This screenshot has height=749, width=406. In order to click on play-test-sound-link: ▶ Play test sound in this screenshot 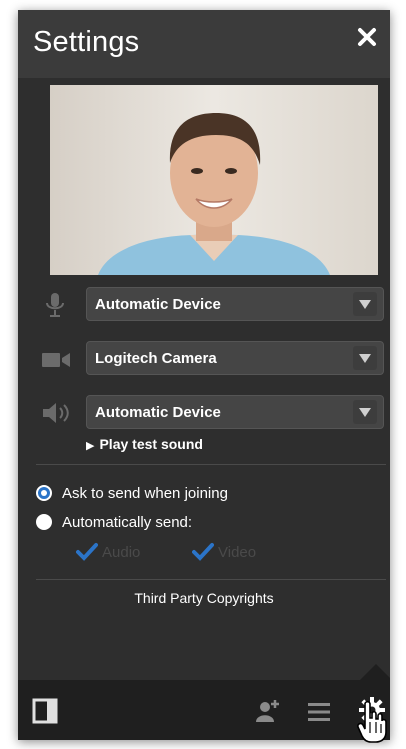, I will do `click(144, 444)`.